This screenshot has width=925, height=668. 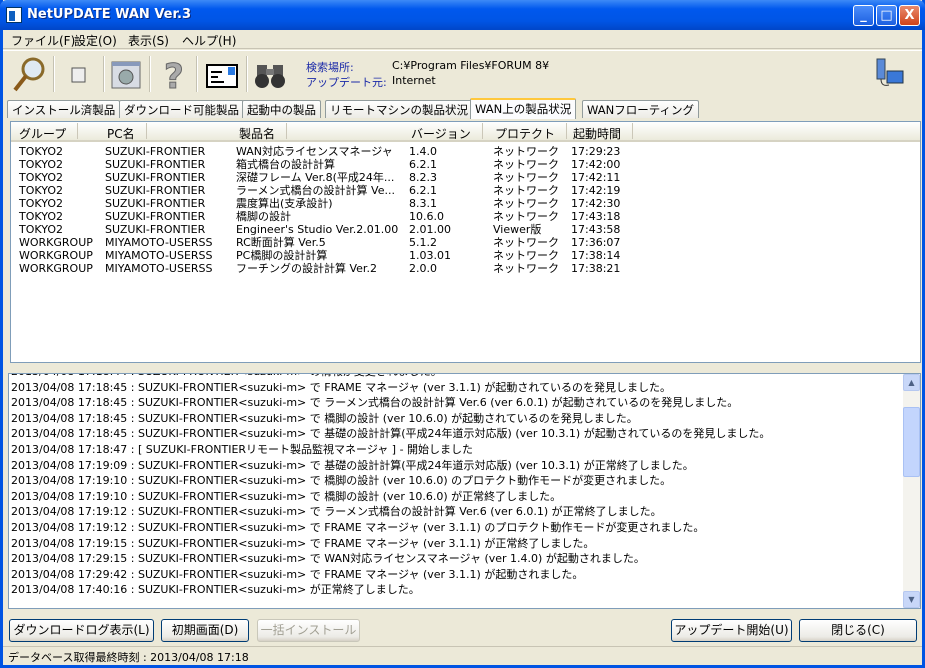 I want to click on cell-product-name: WAN対応ライセンスマネージャ, so click(x=314, y=151).